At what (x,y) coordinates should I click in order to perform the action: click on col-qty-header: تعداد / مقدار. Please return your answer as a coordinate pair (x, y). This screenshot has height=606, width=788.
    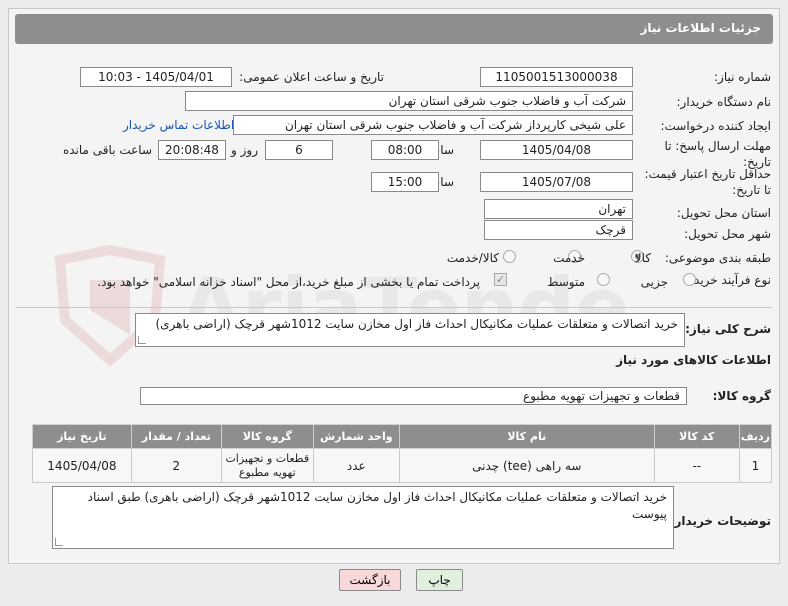
    Looking at the image, I should click on (176, 436).